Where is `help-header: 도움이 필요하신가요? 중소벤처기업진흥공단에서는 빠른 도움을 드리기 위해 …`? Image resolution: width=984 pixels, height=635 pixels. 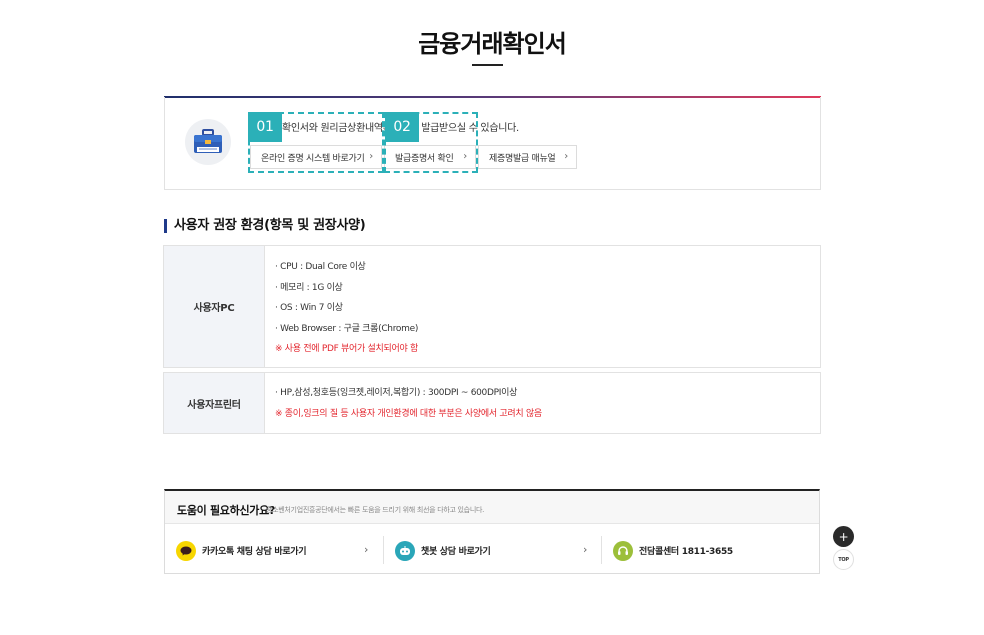
help-header: 도움이 필요하신가요? 중소벤처기업진흥공단에서는 빠른 도움을 드리기 위해 … is located at coordinates (492, 507).